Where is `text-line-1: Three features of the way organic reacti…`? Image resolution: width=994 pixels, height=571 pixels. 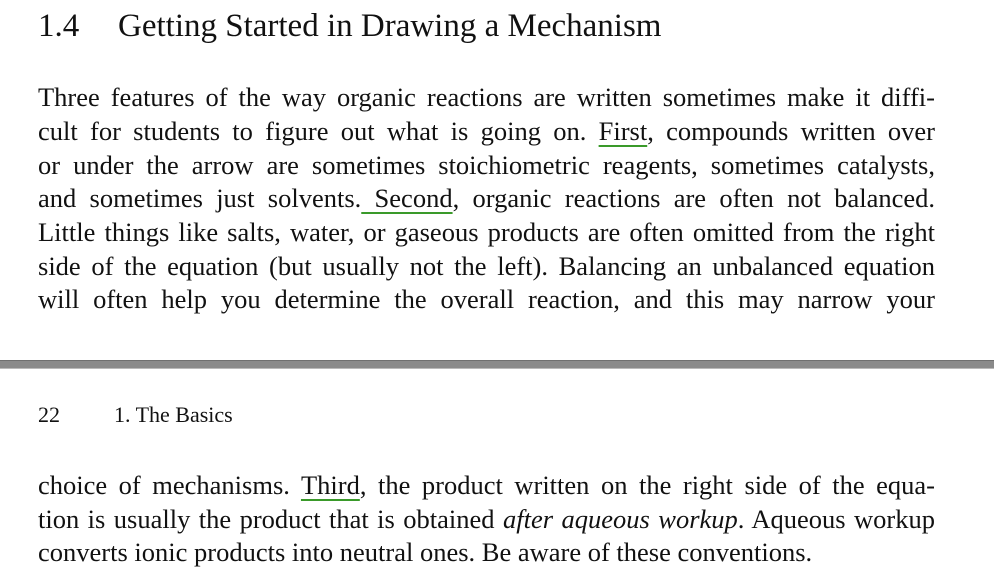 text-line-1: Three features of the way organic reacti… is located at coordinates (486, 97).